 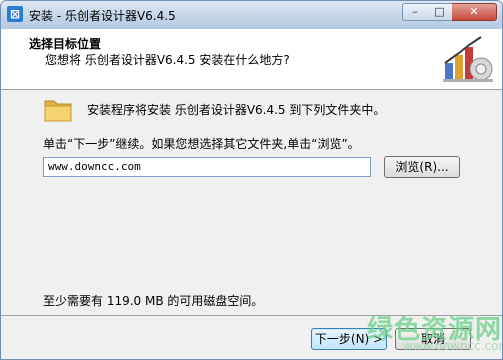 What do you see at coordinates (58, 111) in the screenshot?
I see `folder-icon` at bounding box center [58, 111].